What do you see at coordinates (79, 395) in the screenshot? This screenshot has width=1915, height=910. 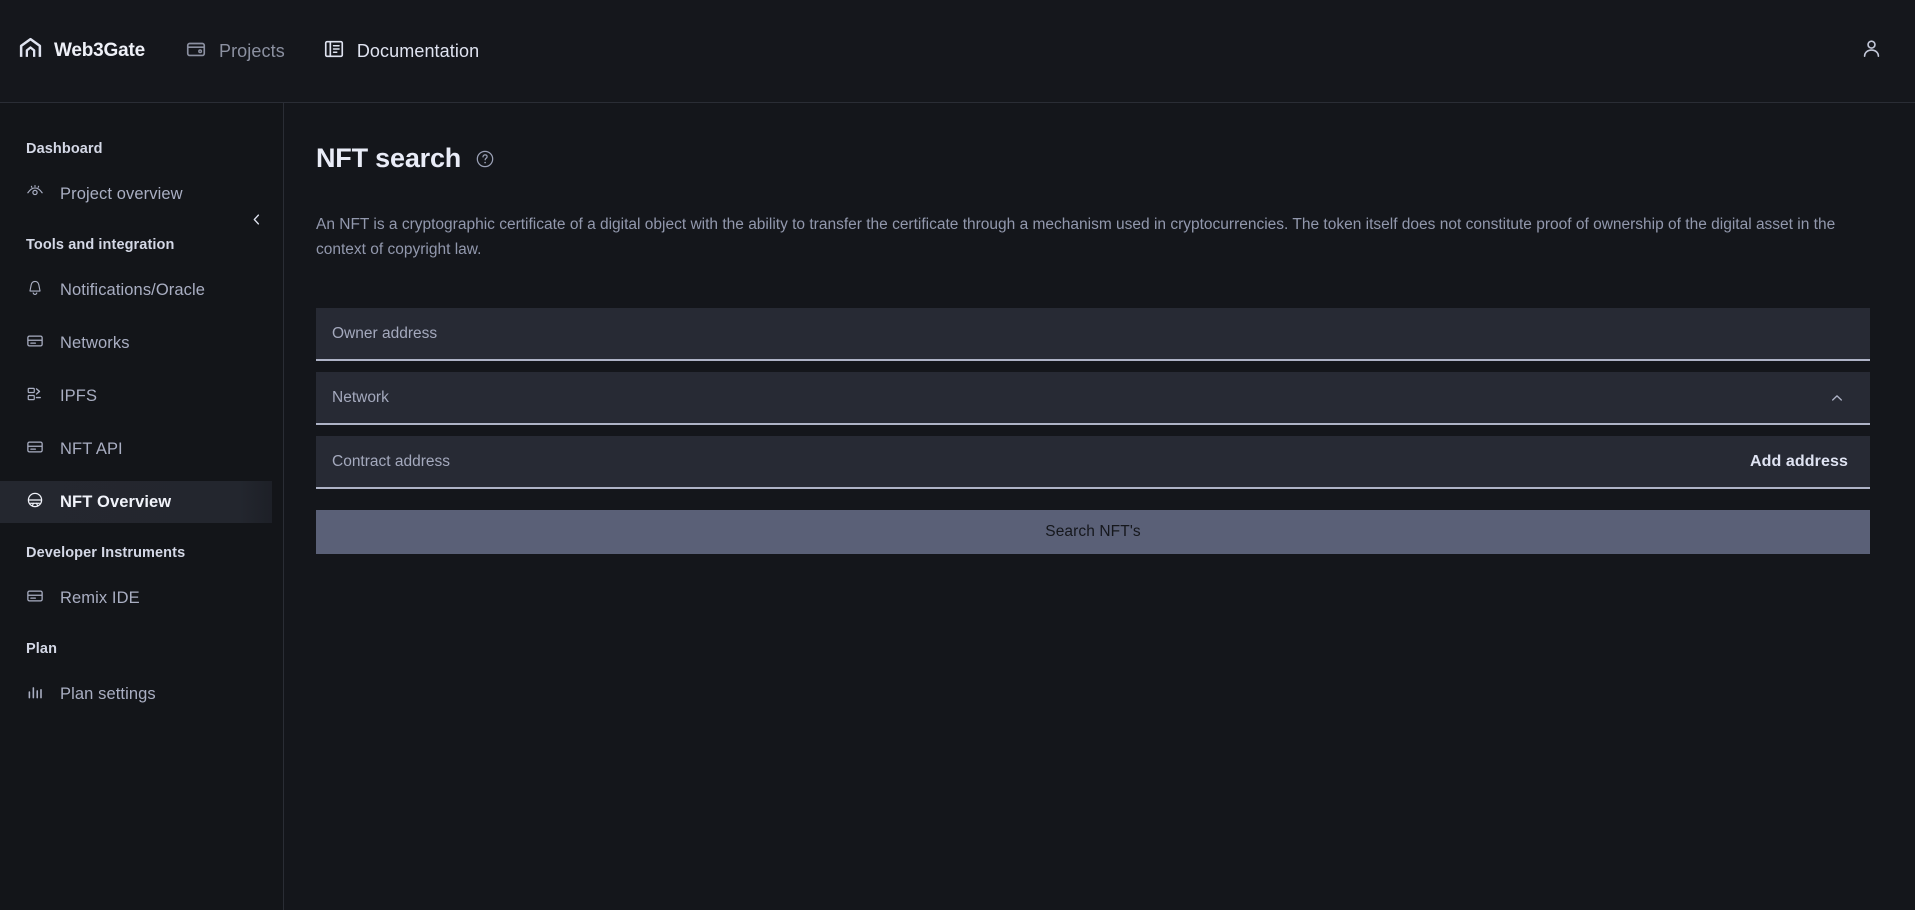 I see `sidebar-item-ipfs-label: IPFS` at bounding box center [79, 395].